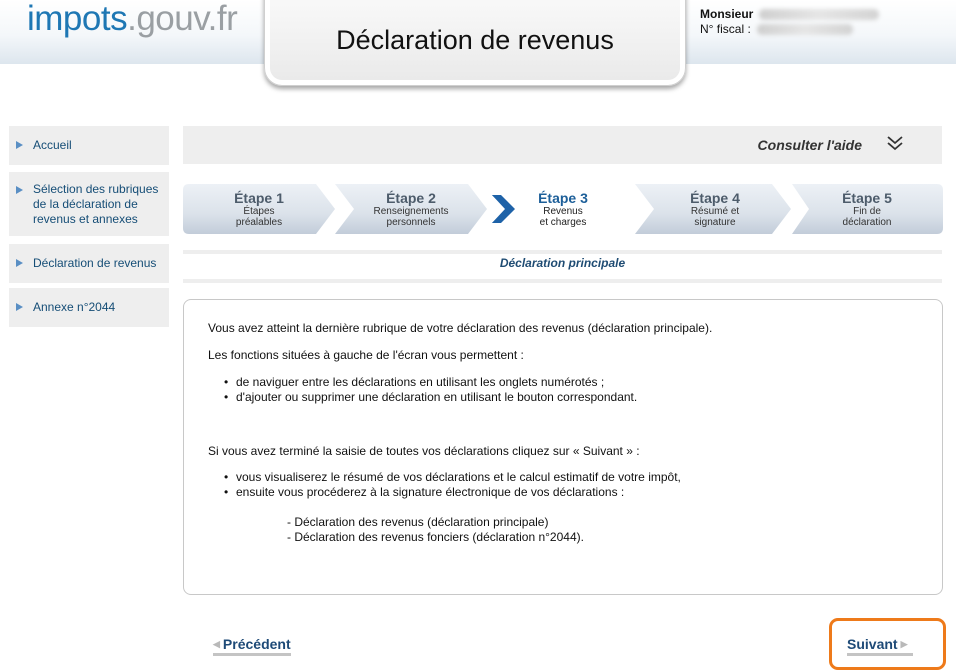  What do you see at coordinates (725, 29) in the screenshot?
I see `fiscal-number-label: N° fiscal :` at bounding box center [725, 29].